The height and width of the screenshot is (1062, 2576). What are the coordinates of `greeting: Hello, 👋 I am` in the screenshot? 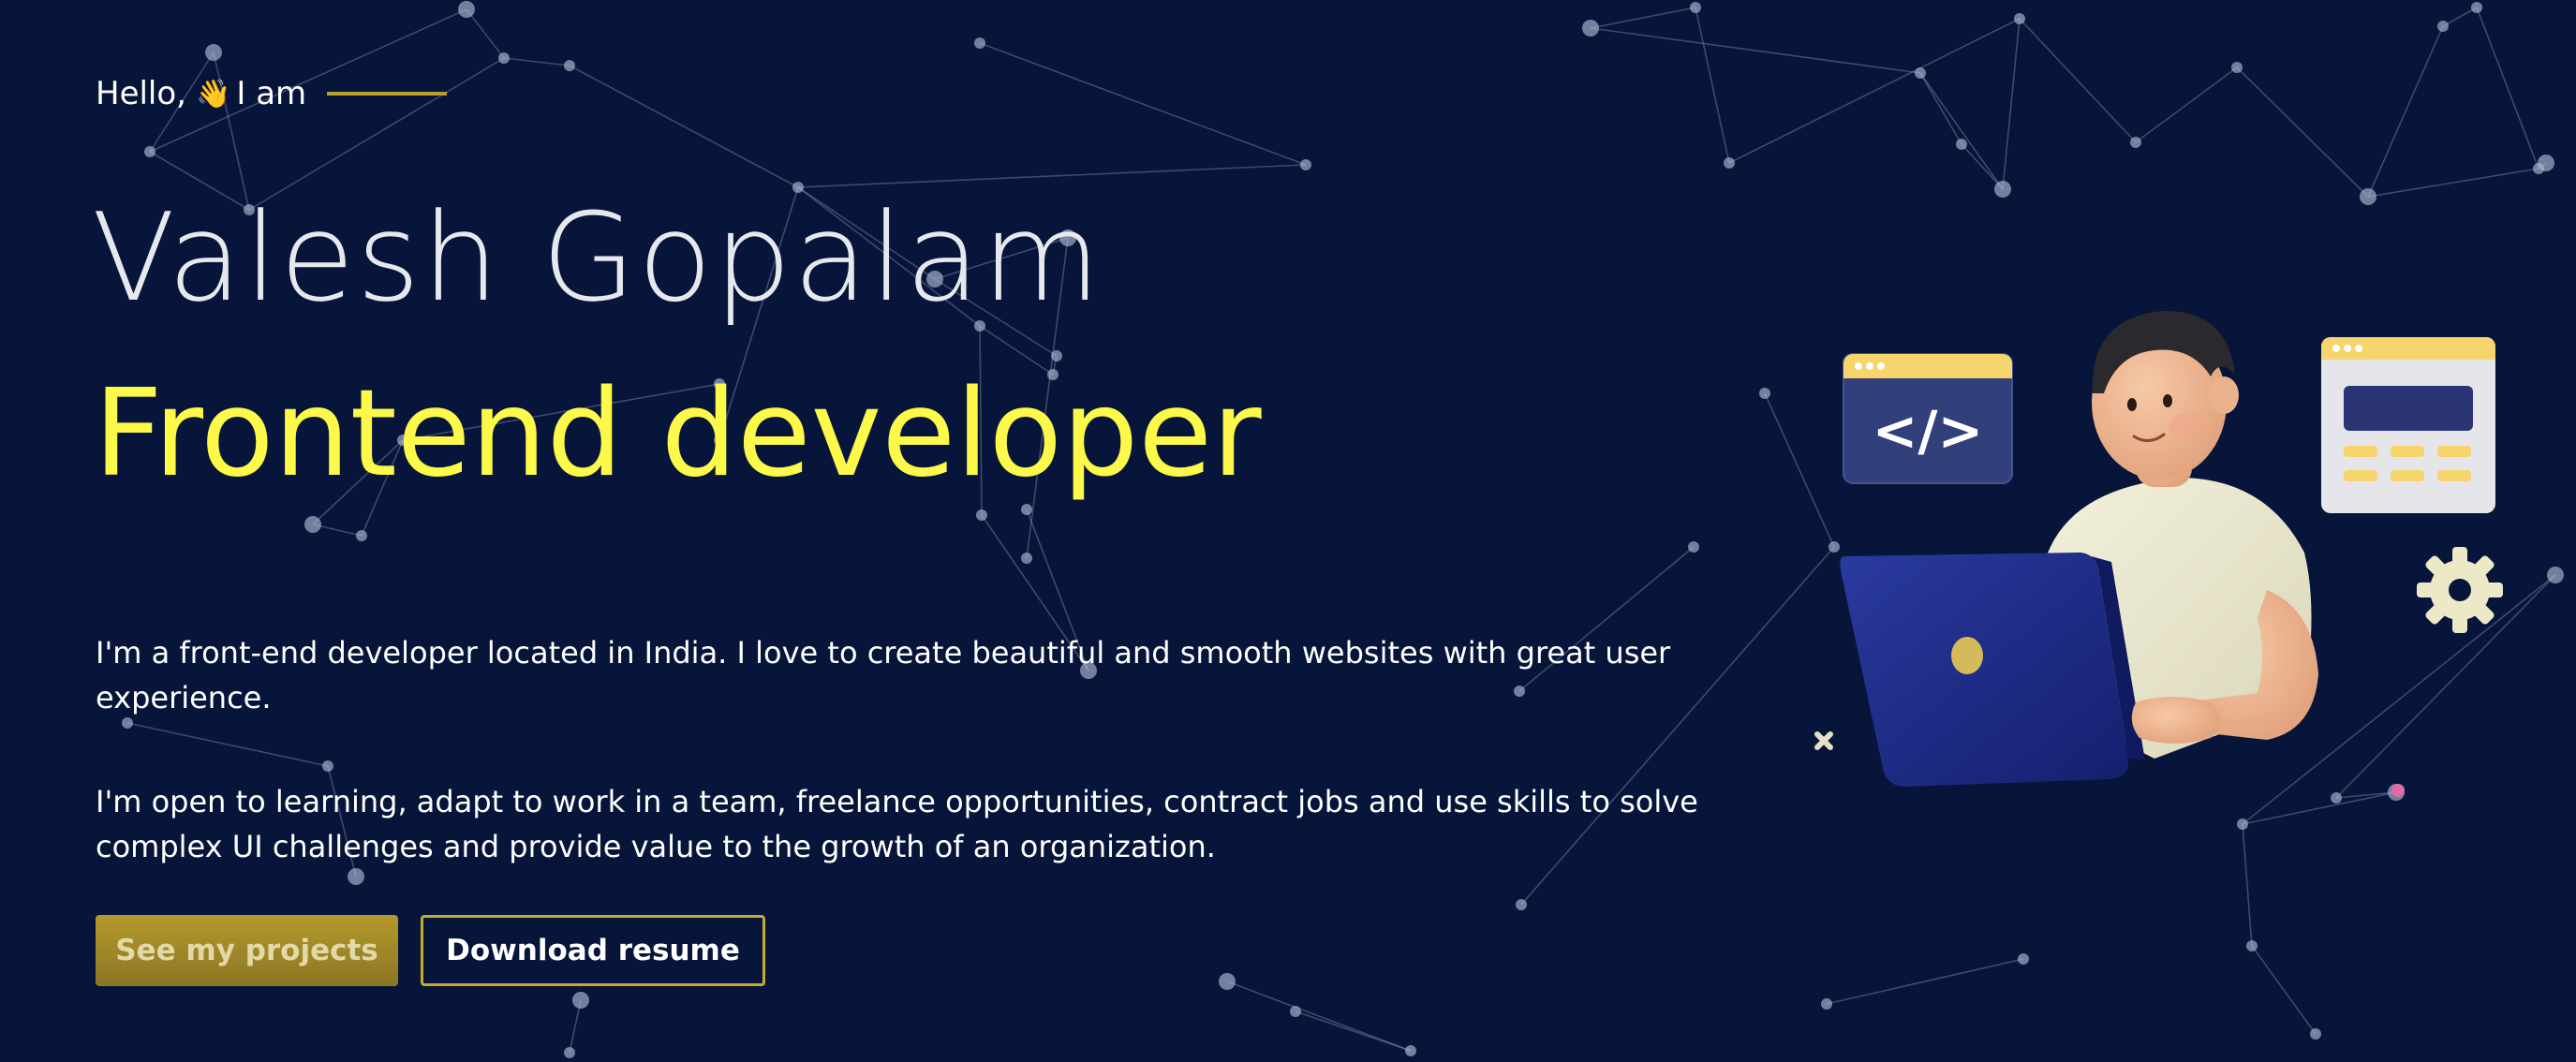 It's located at (272, 93).